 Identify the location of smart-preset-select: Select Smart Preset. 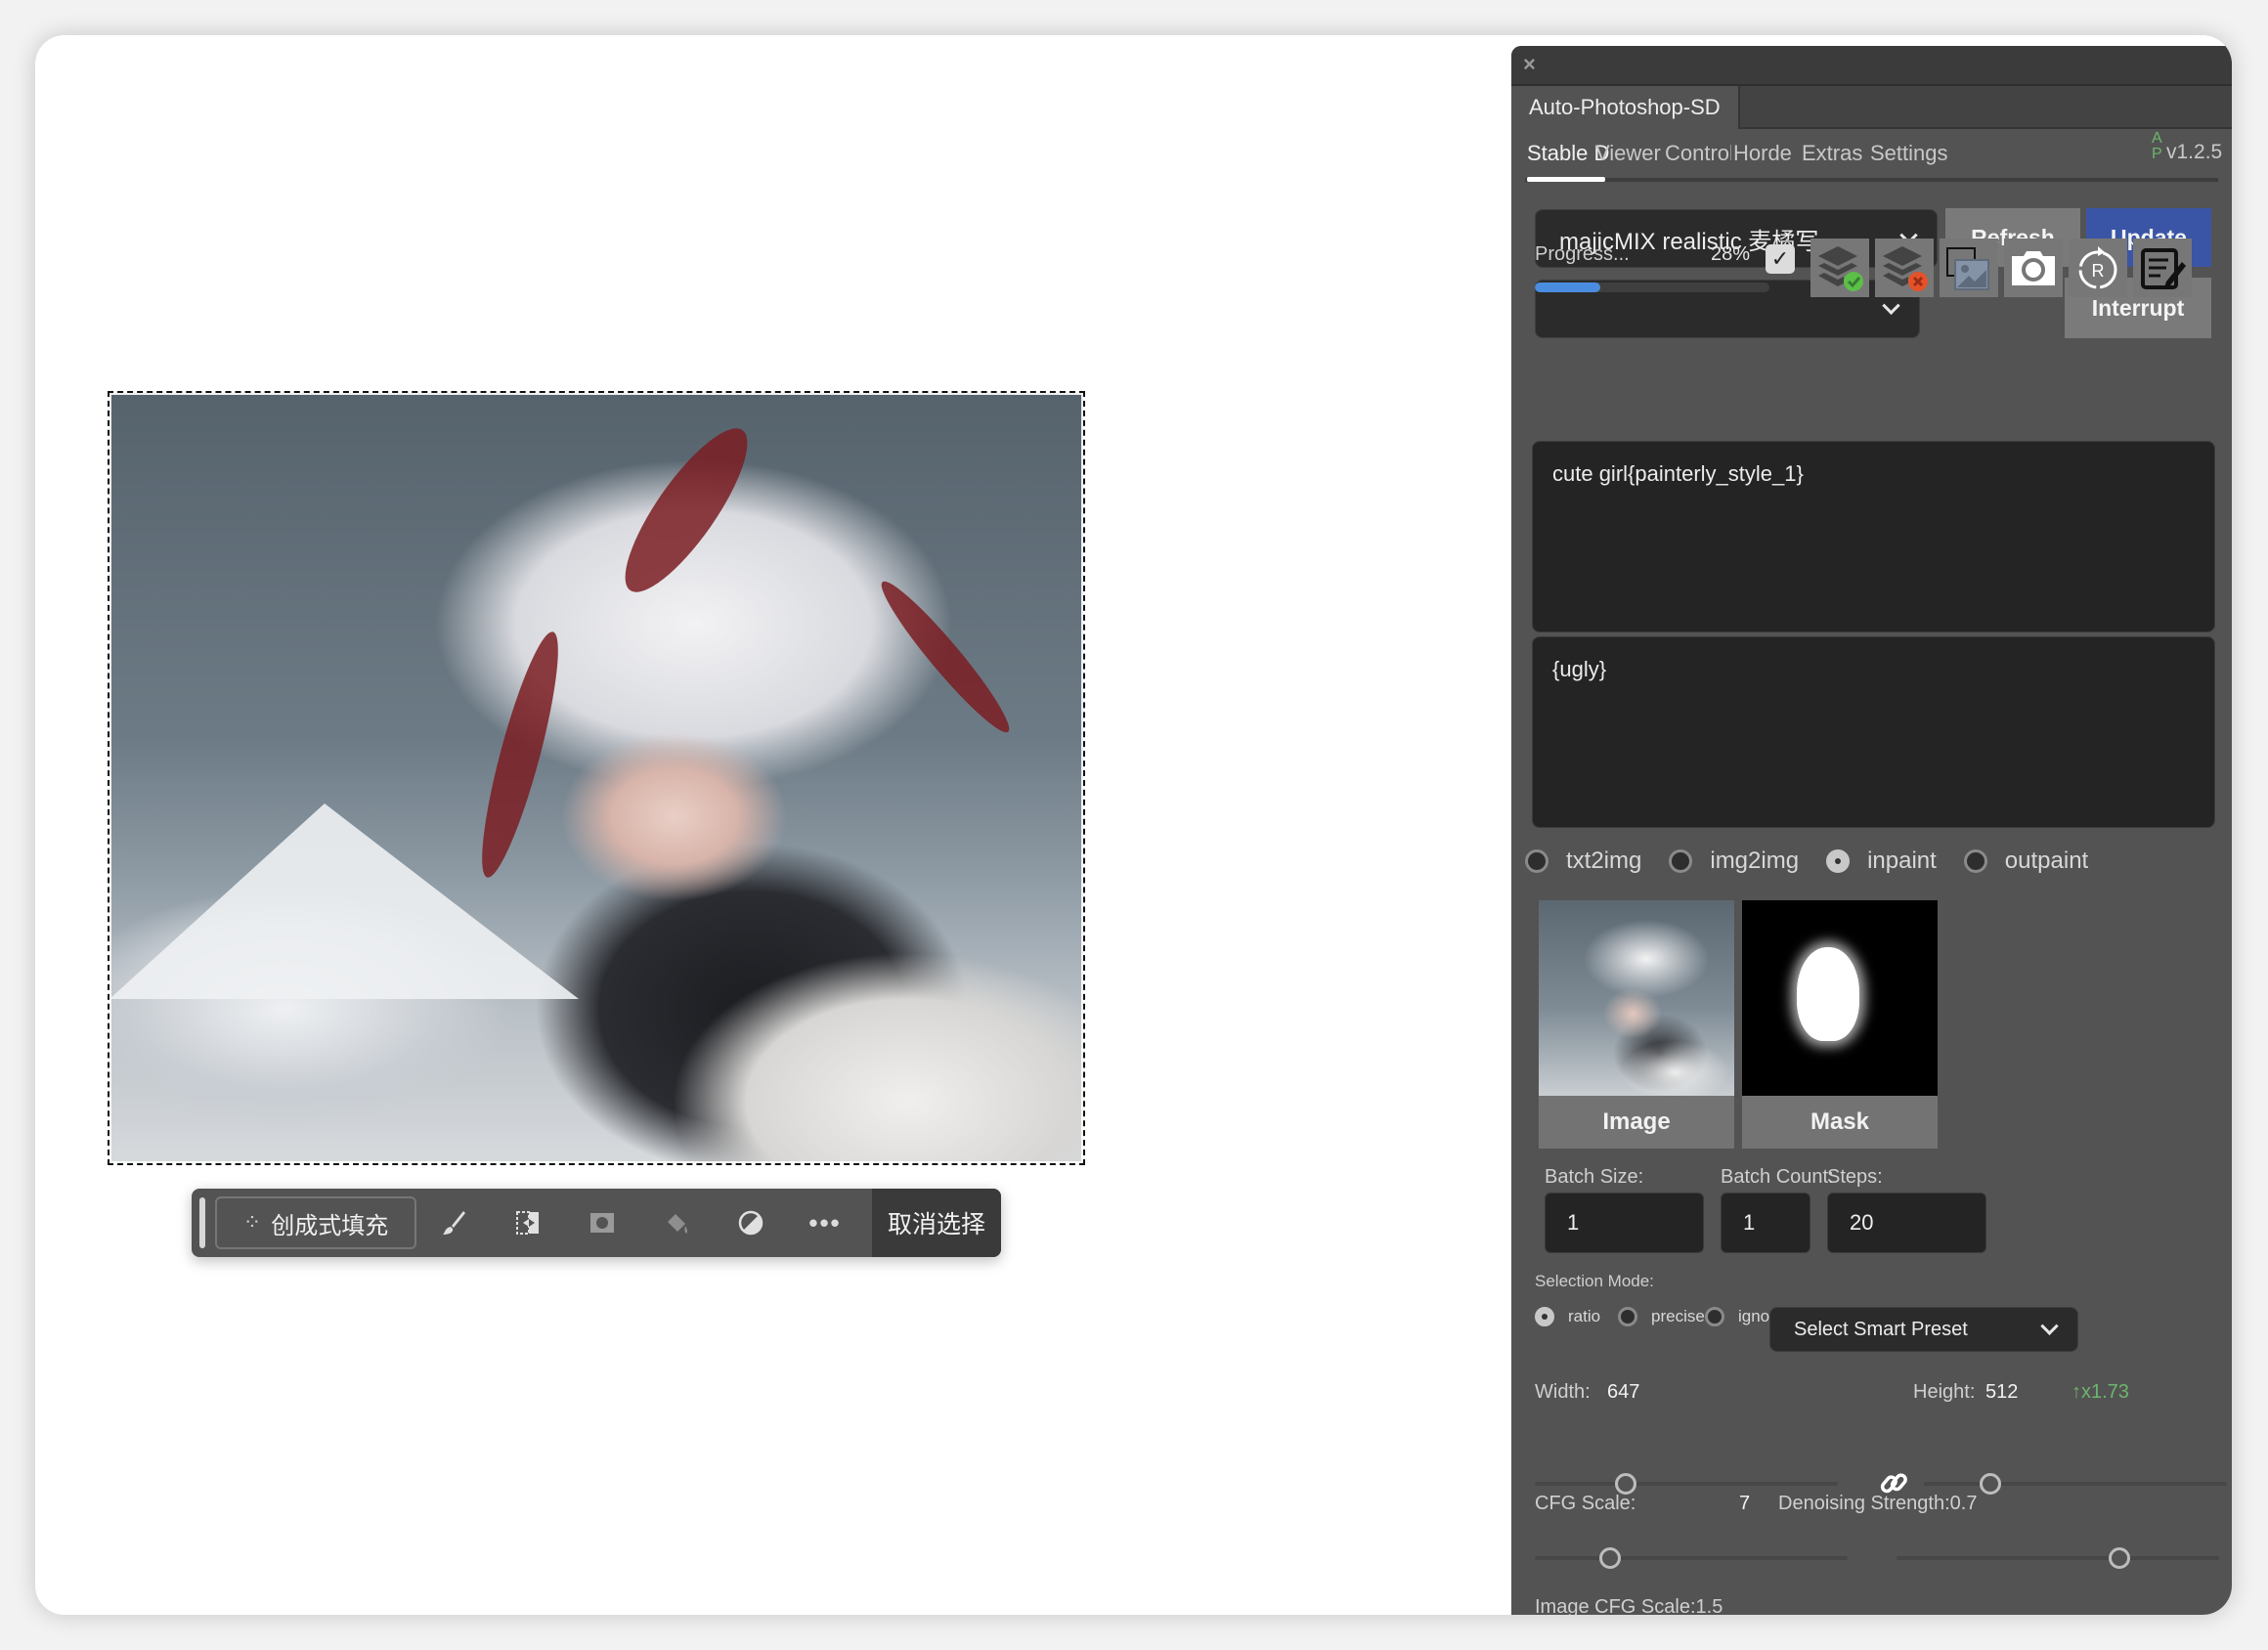
(1923, 1329).